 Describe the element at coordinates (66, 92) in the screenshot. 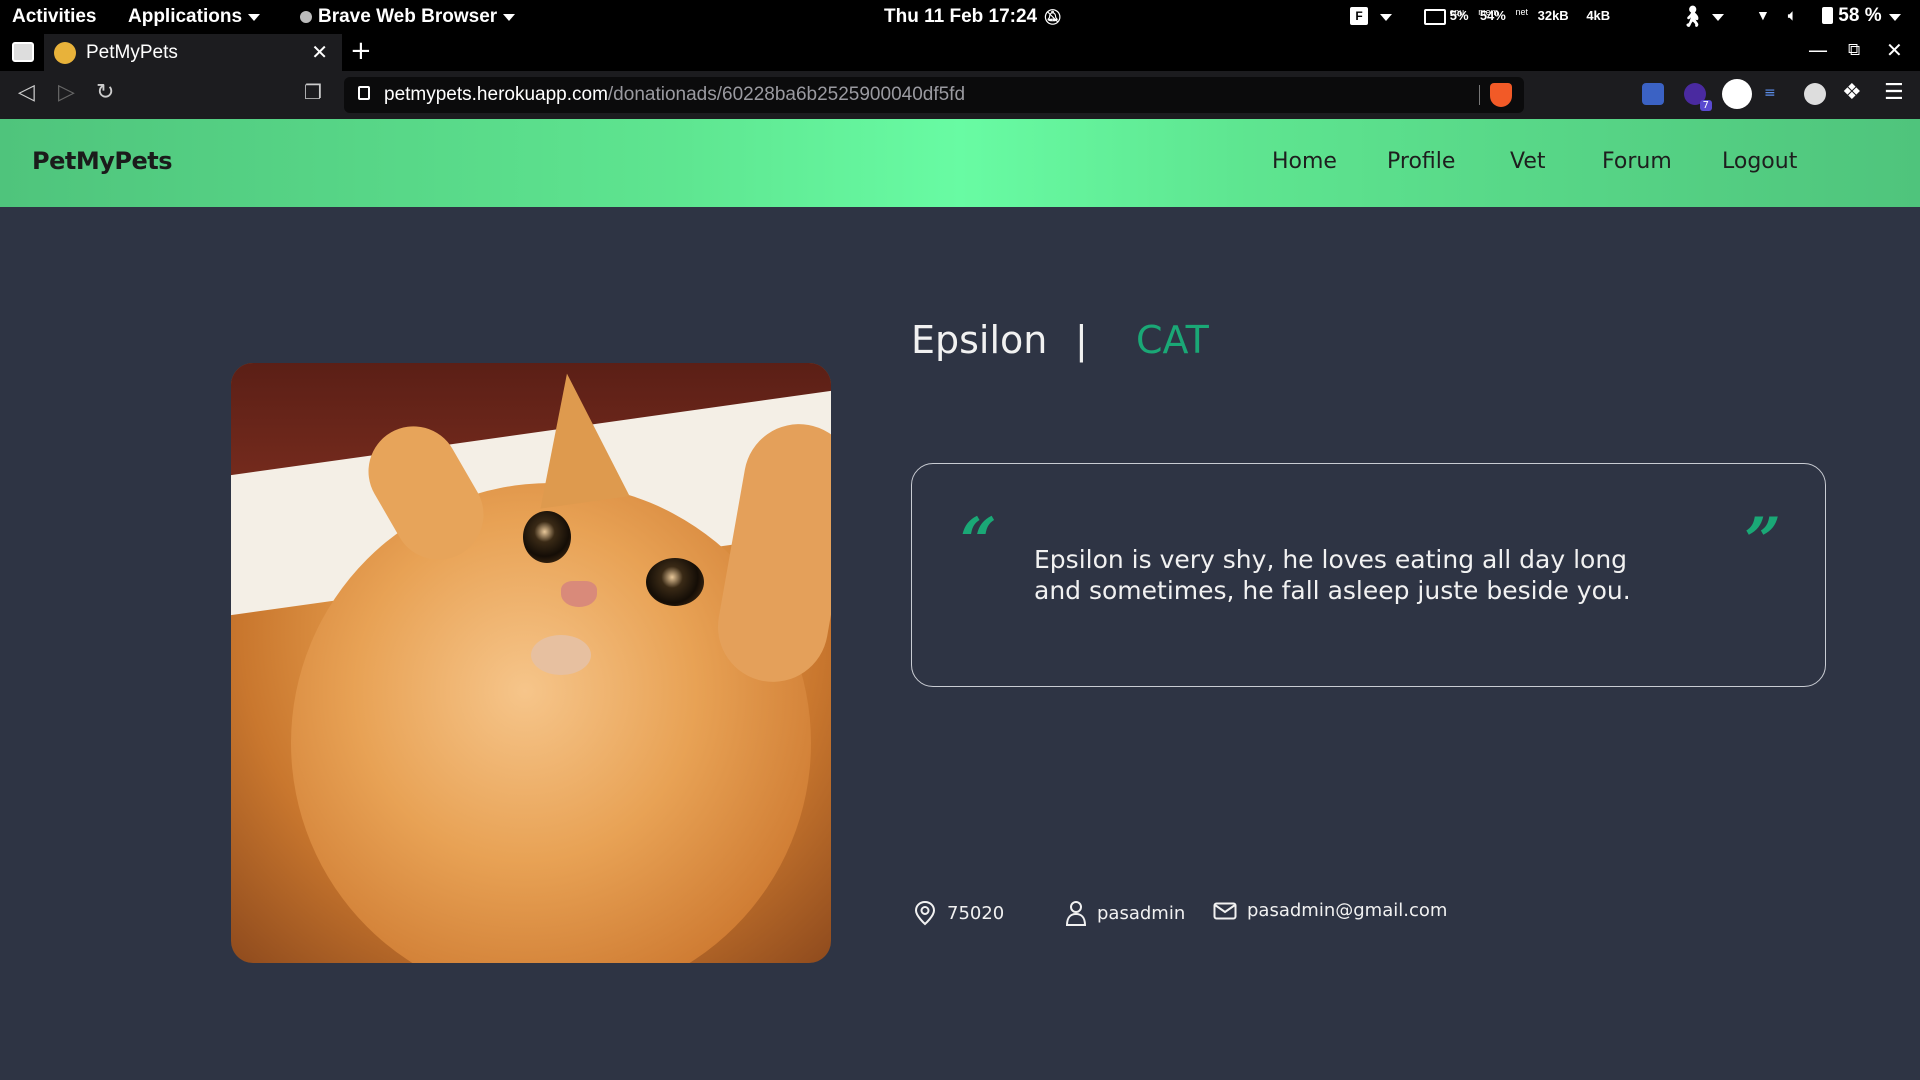

I see `forward-icon: ▷` at that location.